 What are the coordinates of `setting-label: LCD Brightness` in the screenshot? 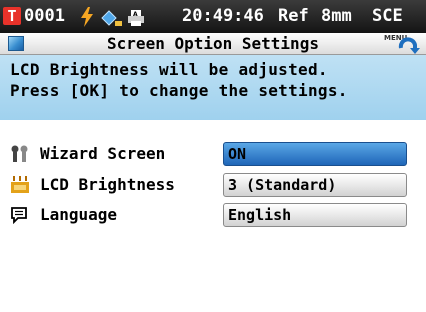 It's located at (107, 184).